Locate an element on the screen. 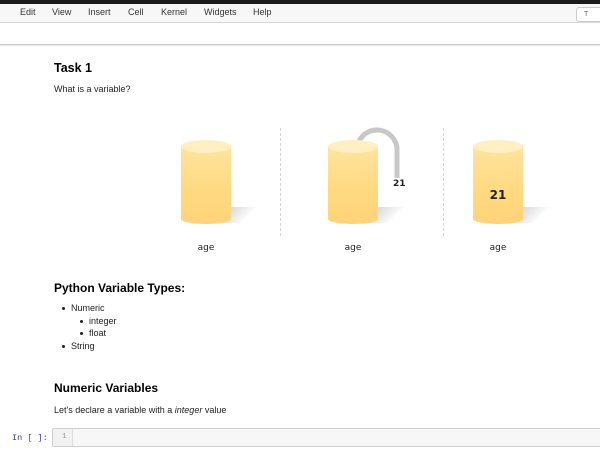 The width and height of the screenshot is (600, 450). stored-value: 21 is located at coordinates (498, 195).